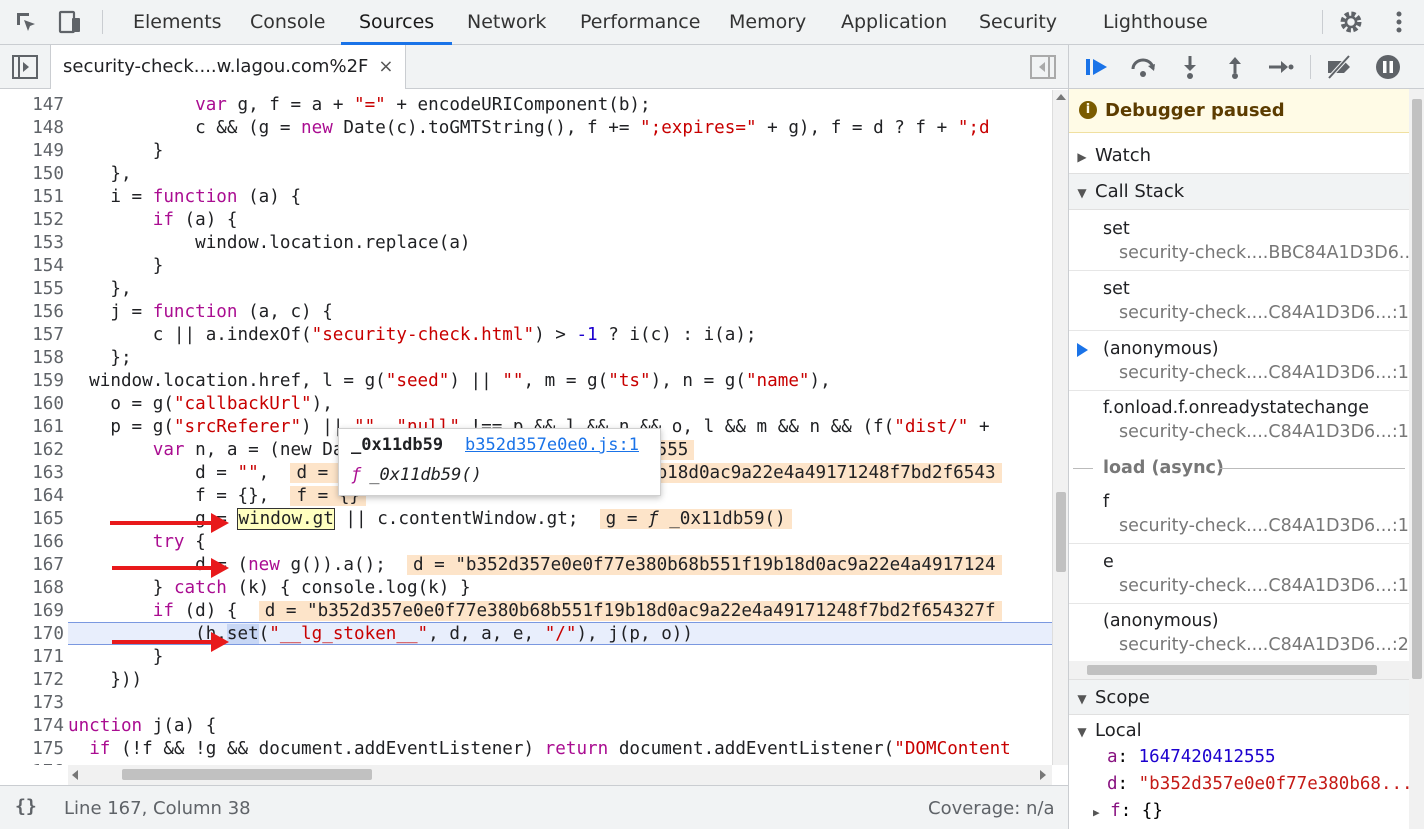 This screenshot has width=1424, height=829. What do you see at coordinates (32, 105) in the screenshot?
I see `line-number: 147` at bounding box center [32, 105].